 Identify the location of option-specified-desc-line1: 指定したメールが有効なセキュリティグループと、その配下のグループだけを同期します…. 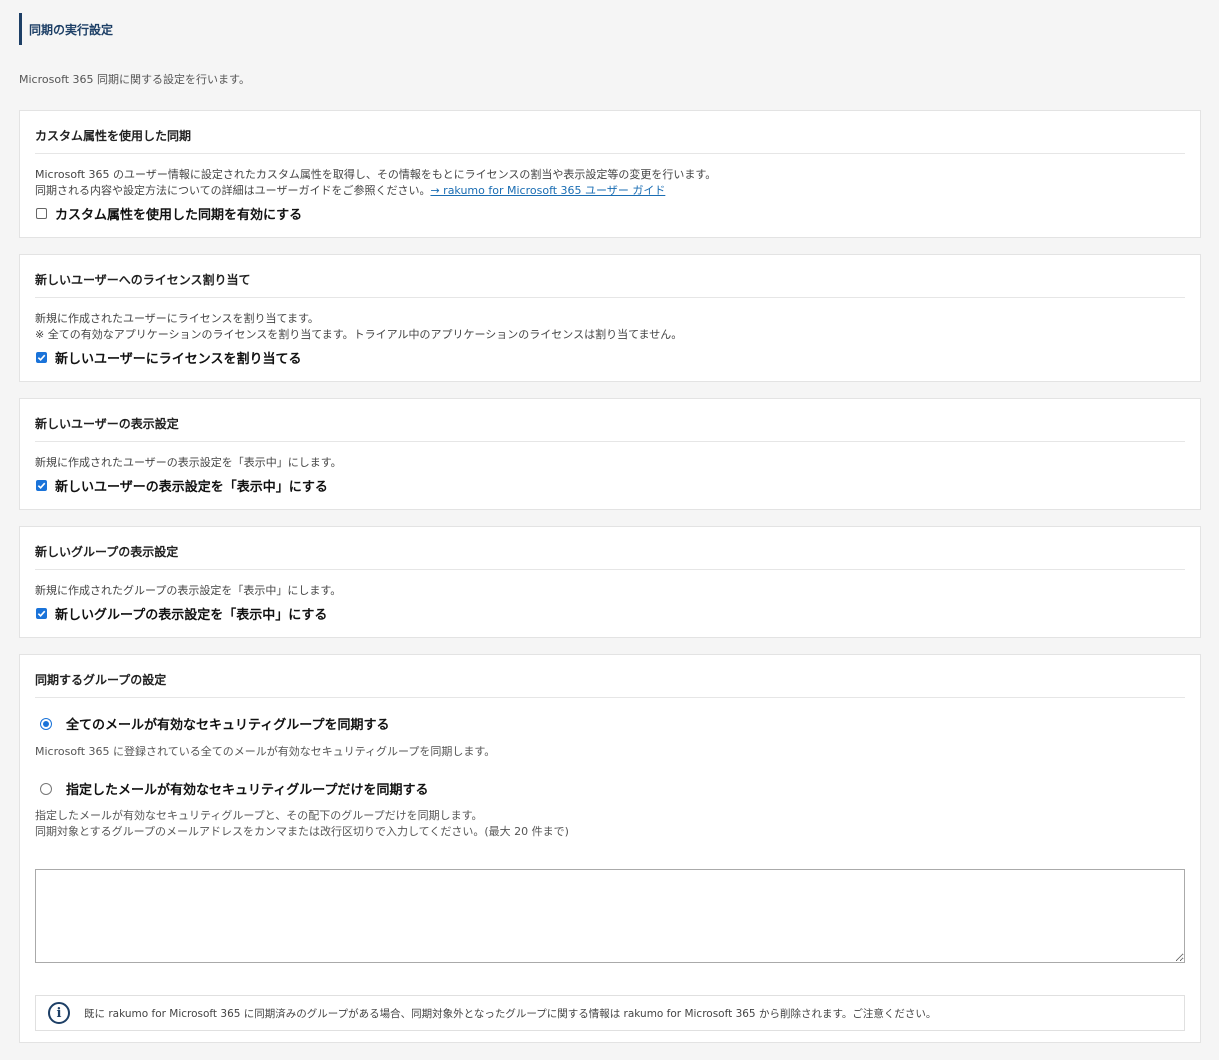
(259, 815).